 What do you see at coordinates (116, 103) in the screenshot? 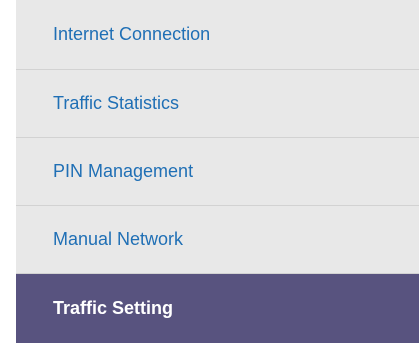
I see `menu-item-label: Traffic Statistics` at bounding box center [116, 103].